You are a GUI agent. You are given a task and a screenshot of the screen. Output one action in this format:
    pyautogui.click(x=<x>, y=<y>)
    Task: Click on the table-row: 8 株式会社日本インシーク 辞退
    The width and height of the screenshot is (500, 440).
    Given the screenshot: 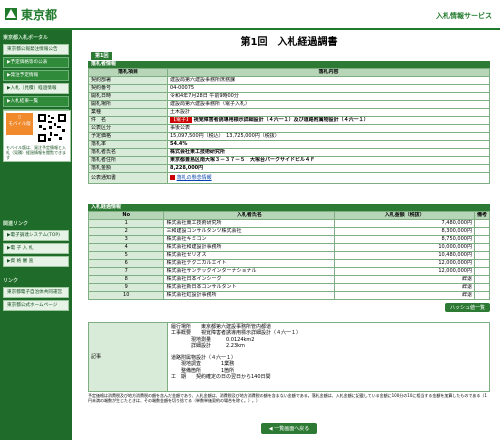 What is the action you would take?
    pyautogui.click(x=289, y=279)
    